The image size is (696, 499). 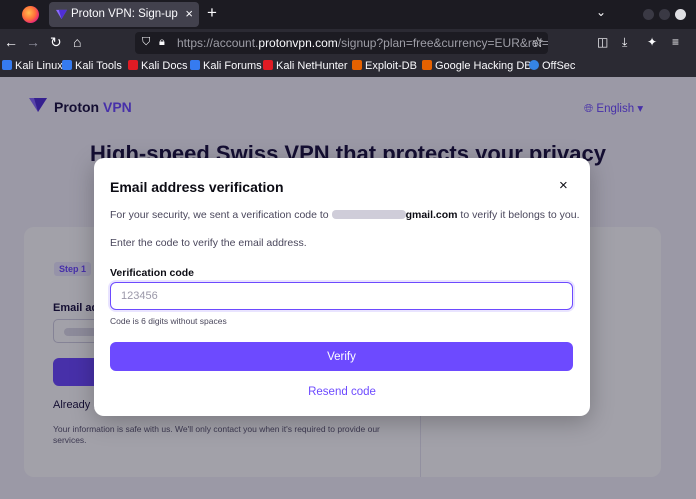 What do you see at coordinates (652, 42) in the screenshot?
I see `extensions-icon: ✦` at bounding box center [652, 42].